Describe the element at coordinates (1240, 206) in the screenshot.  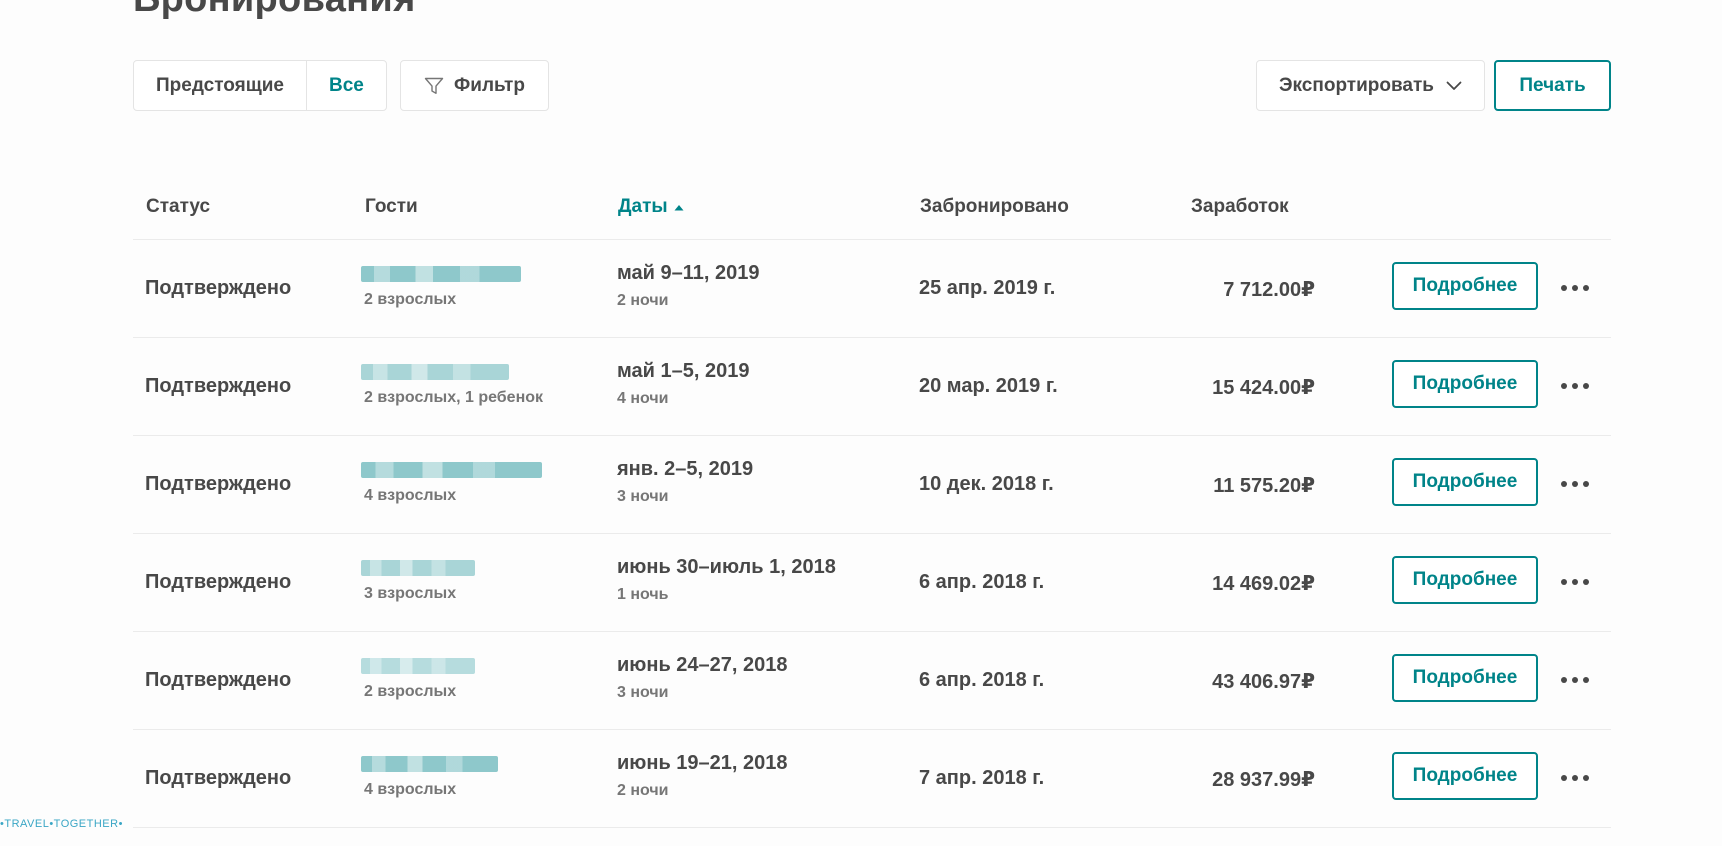
I see `header-earnings: Заработок` at that location.